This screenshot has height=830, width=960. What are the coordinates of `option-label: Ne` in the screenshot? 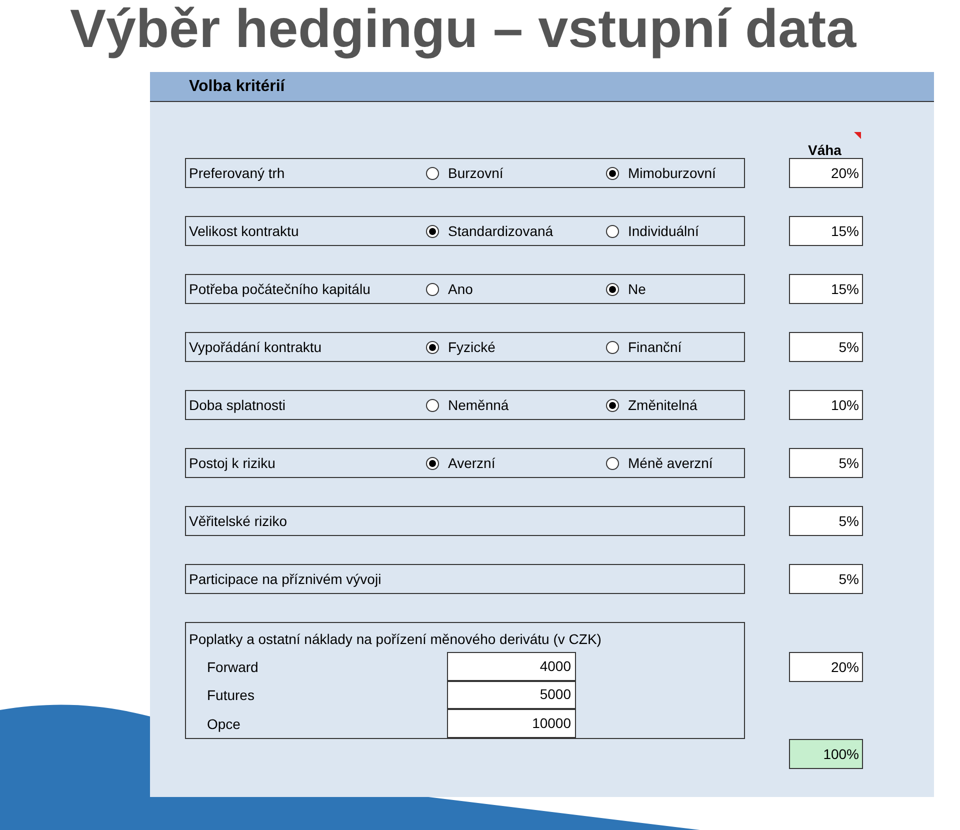 It's located at (637, 289).